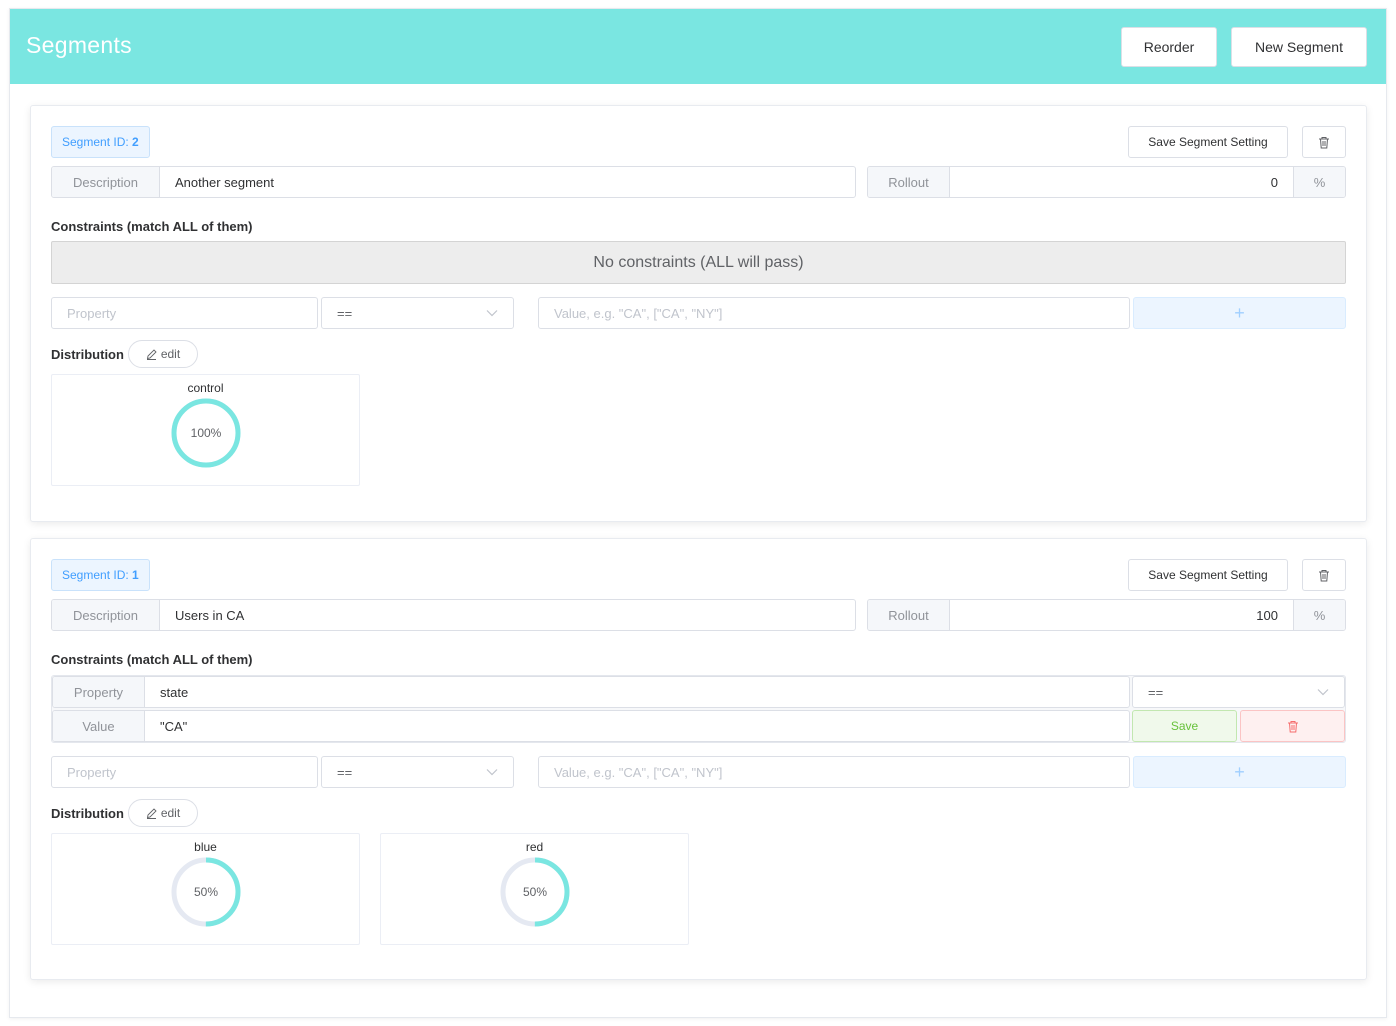 This screenshot has width=1396, height=1026. Describe the element at coordinates (1121, 182) in the screenshot. I see `rollout-input: 0` at that location.